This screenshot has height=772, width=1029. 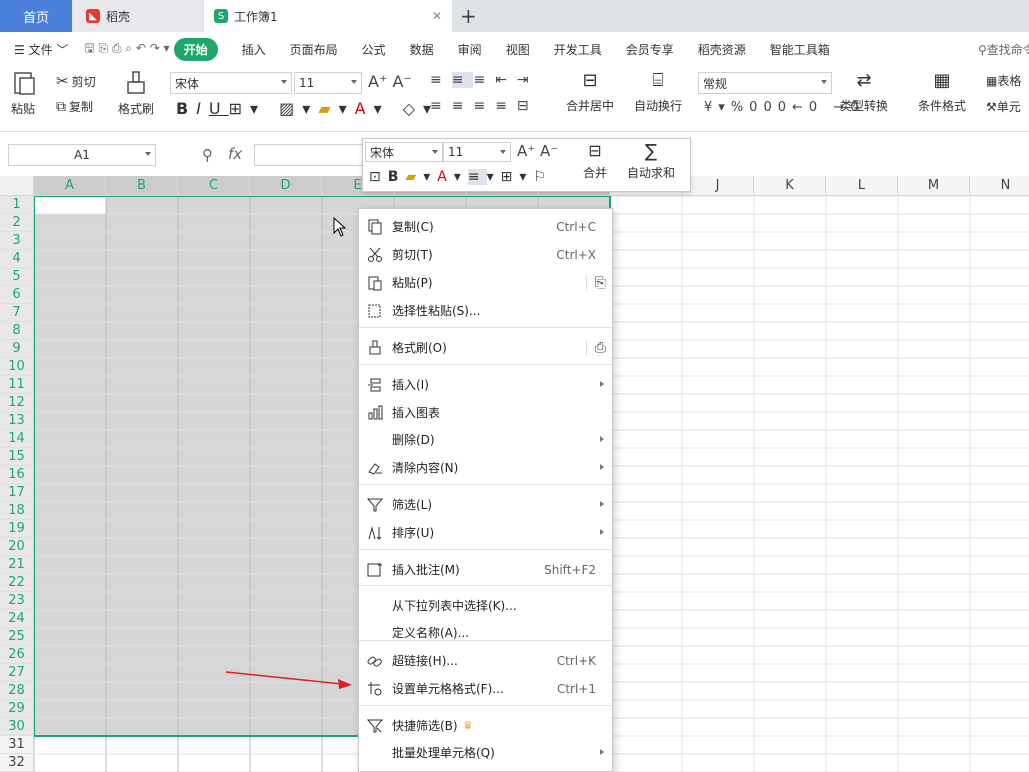 I want to click on formula-input, so click(x=309, y=155).